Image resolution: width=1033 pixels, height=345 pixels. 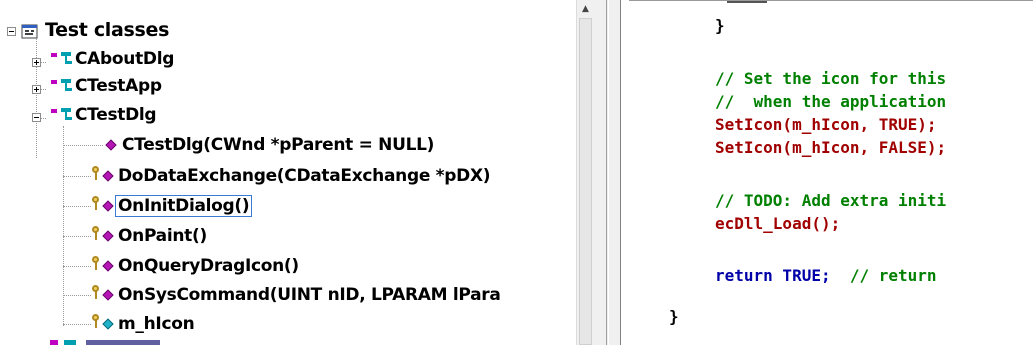 I want to click on tree-class-item: CTestDlg, so click(x=116, y=115).